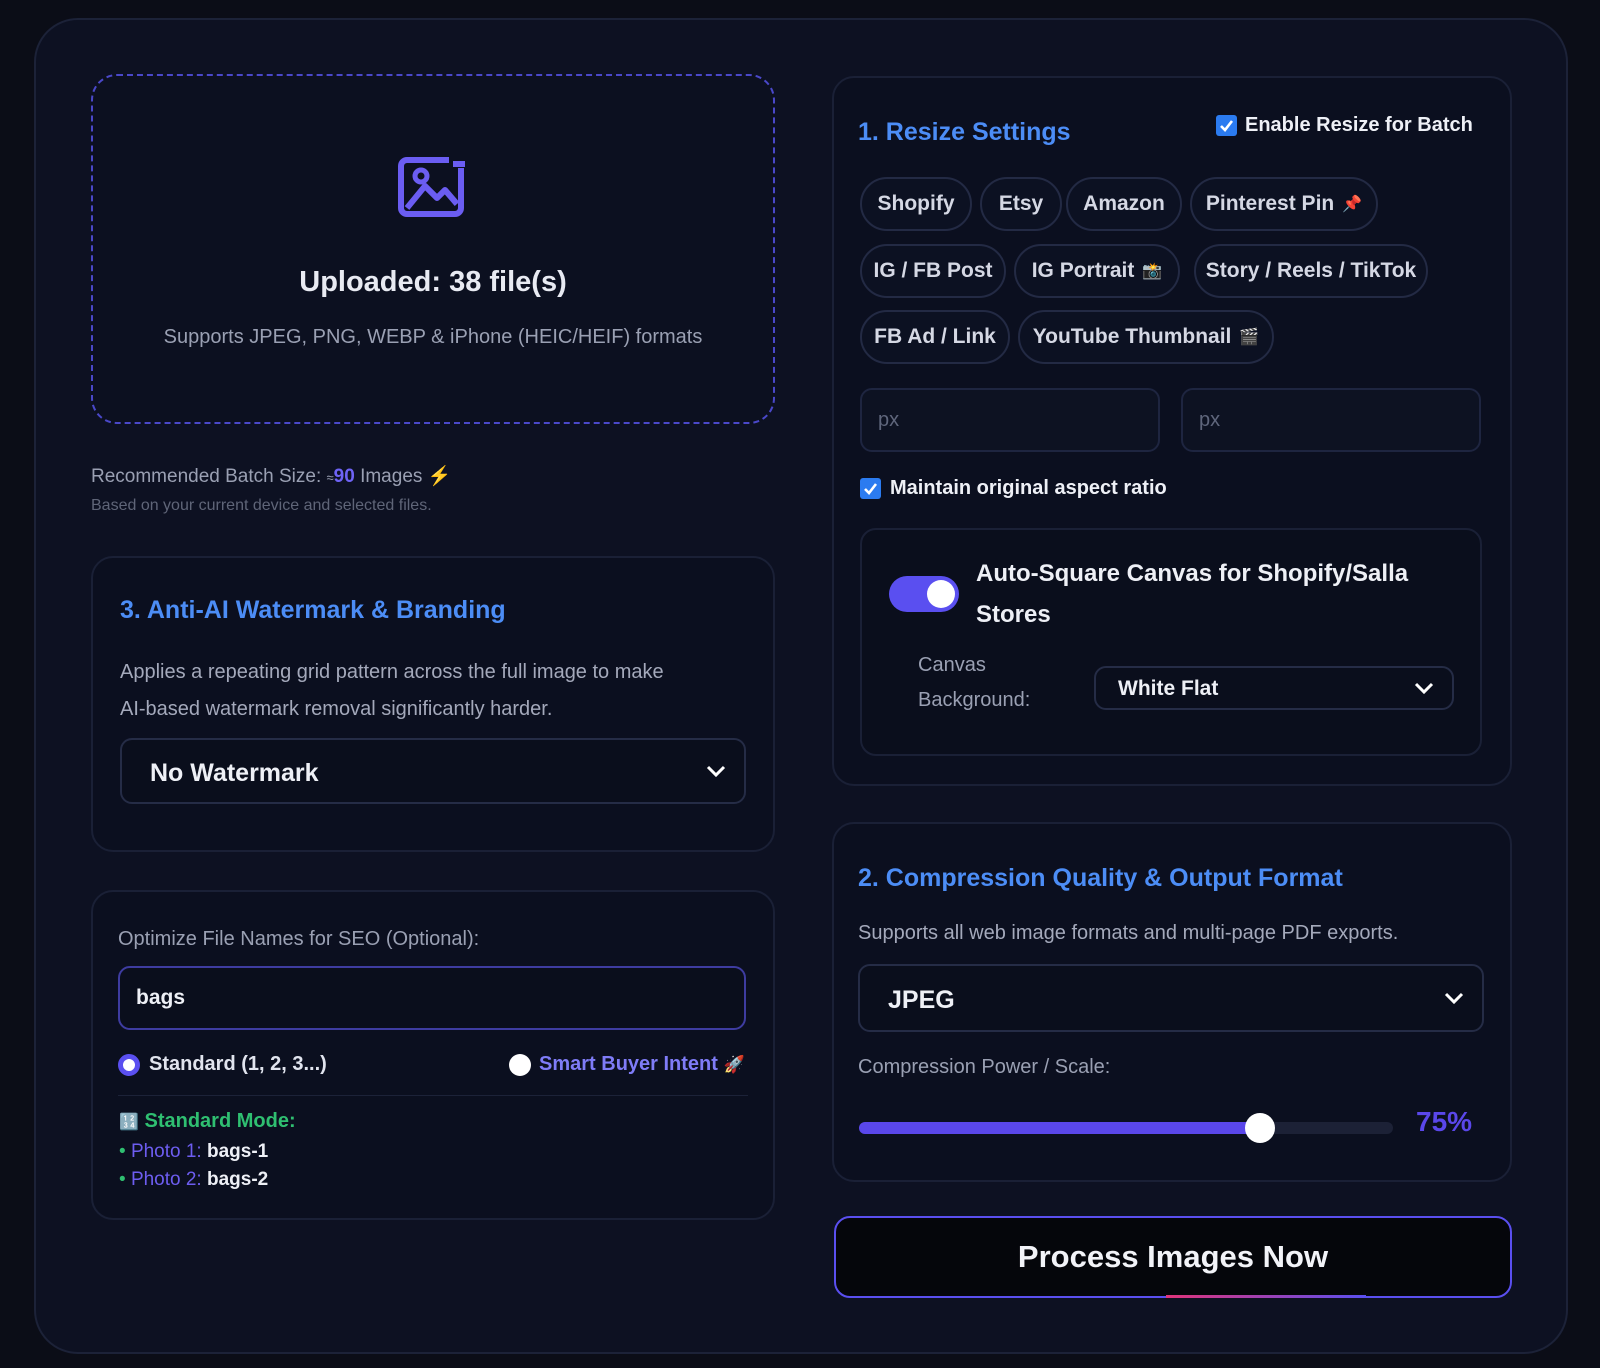 The width and height of the screenshot is (1600, 1368). I want to click on recommended-batch-size: Recommended Batch Size: ≈90 Images ⚡, so click(271, 476).